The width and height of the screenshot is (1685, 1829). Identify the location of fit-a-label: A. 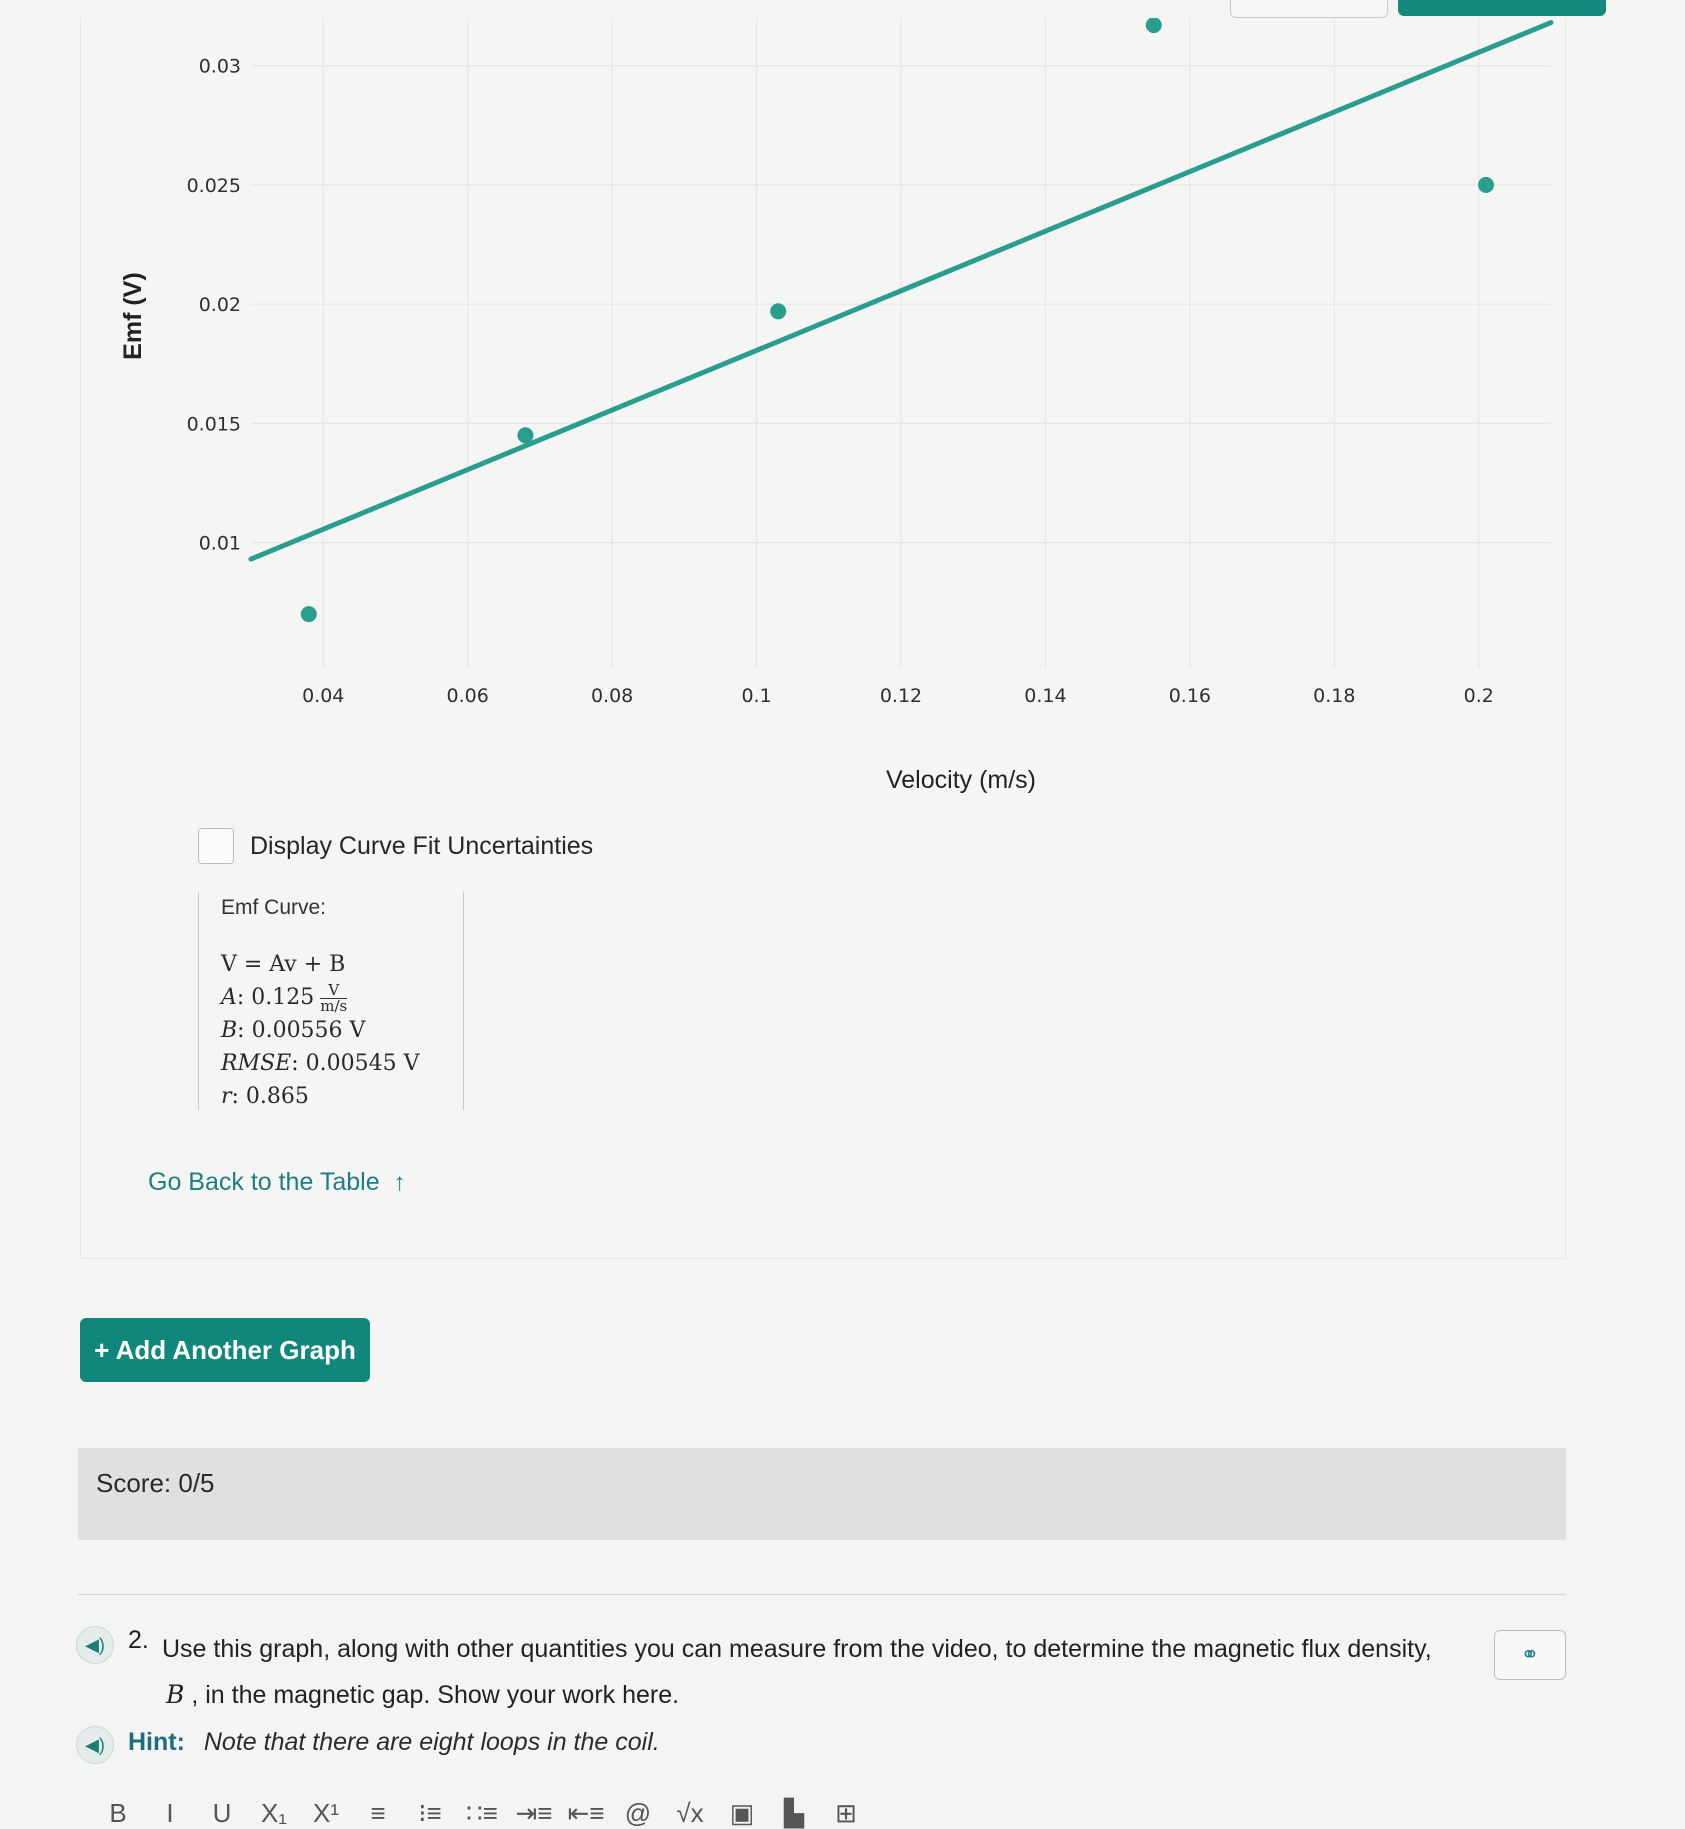
(229, 997).